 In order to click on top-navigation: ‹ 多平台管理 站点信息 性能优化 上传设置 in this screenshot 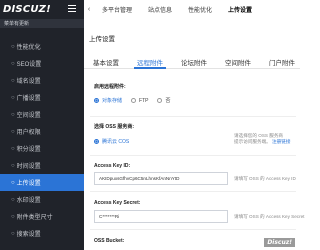, I will do `click(192, 9)`.